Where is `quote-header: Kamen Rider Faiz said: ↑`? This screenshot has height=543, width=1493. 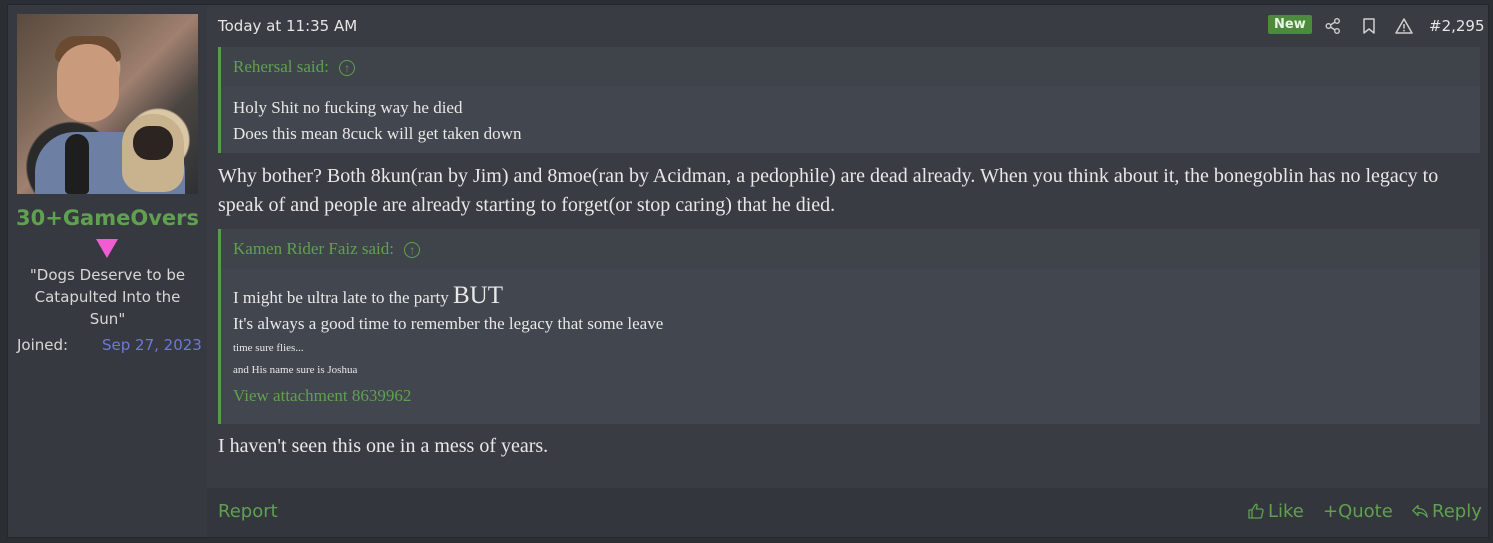
quote-header: Kamen Rider Faiz said: ↑ is located at coordinates (850, 249).